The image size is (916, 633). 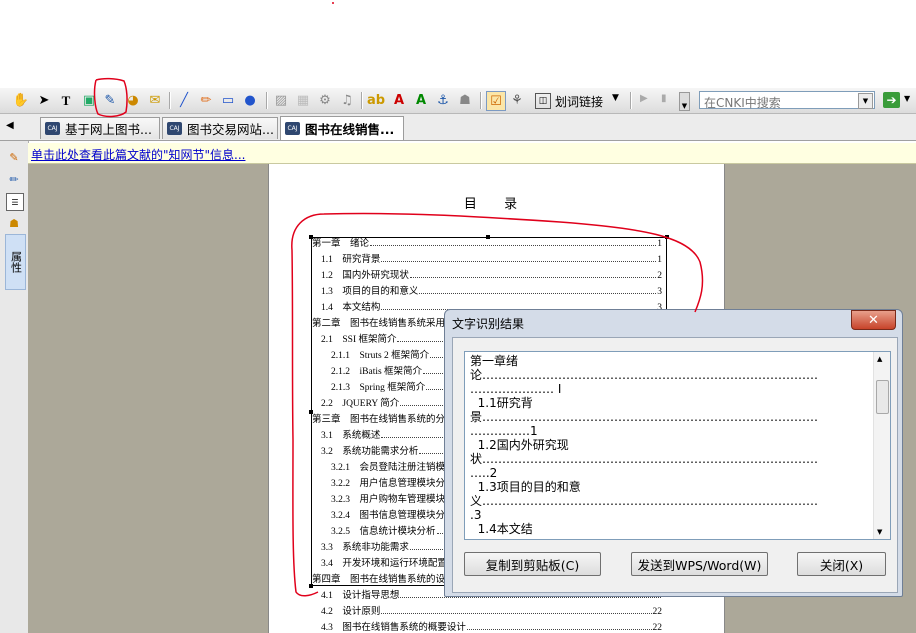 What do you see at coordinates (89, 100) in the screenshot?
I see `snapshot-icon: ▣` at bounding box center [89, 100].